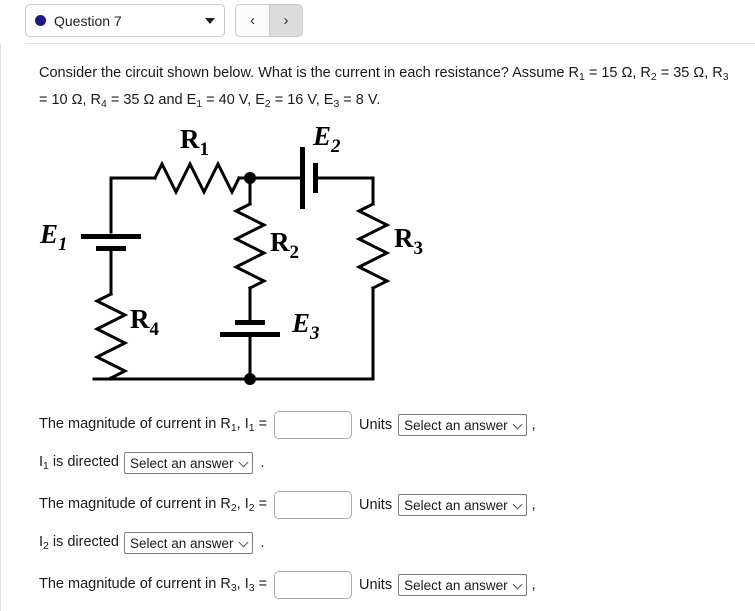  What do you see at coordinates (326, 139) in the screenshot?
I see `label-e2: E2` at bounding box center [326, 139].